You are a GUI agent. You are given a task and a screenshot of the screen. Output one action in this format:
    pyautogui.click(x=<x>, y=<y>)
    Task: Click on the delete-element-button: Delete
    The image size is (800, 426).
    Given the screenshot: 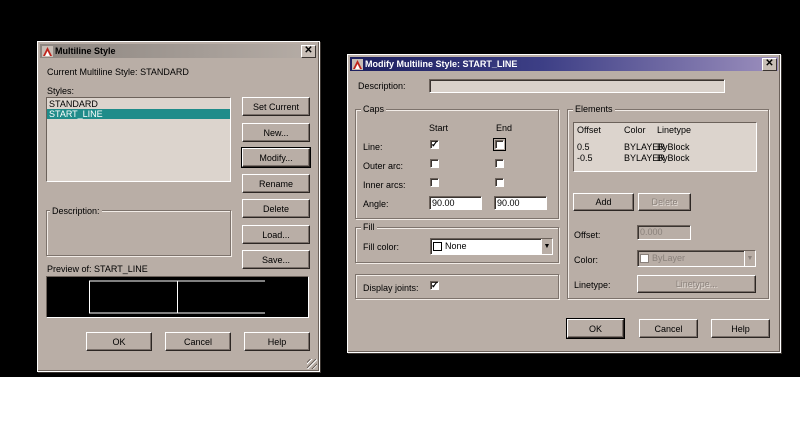 What is the action you would take?
    pyautogui.click(x=664, y=202)
    